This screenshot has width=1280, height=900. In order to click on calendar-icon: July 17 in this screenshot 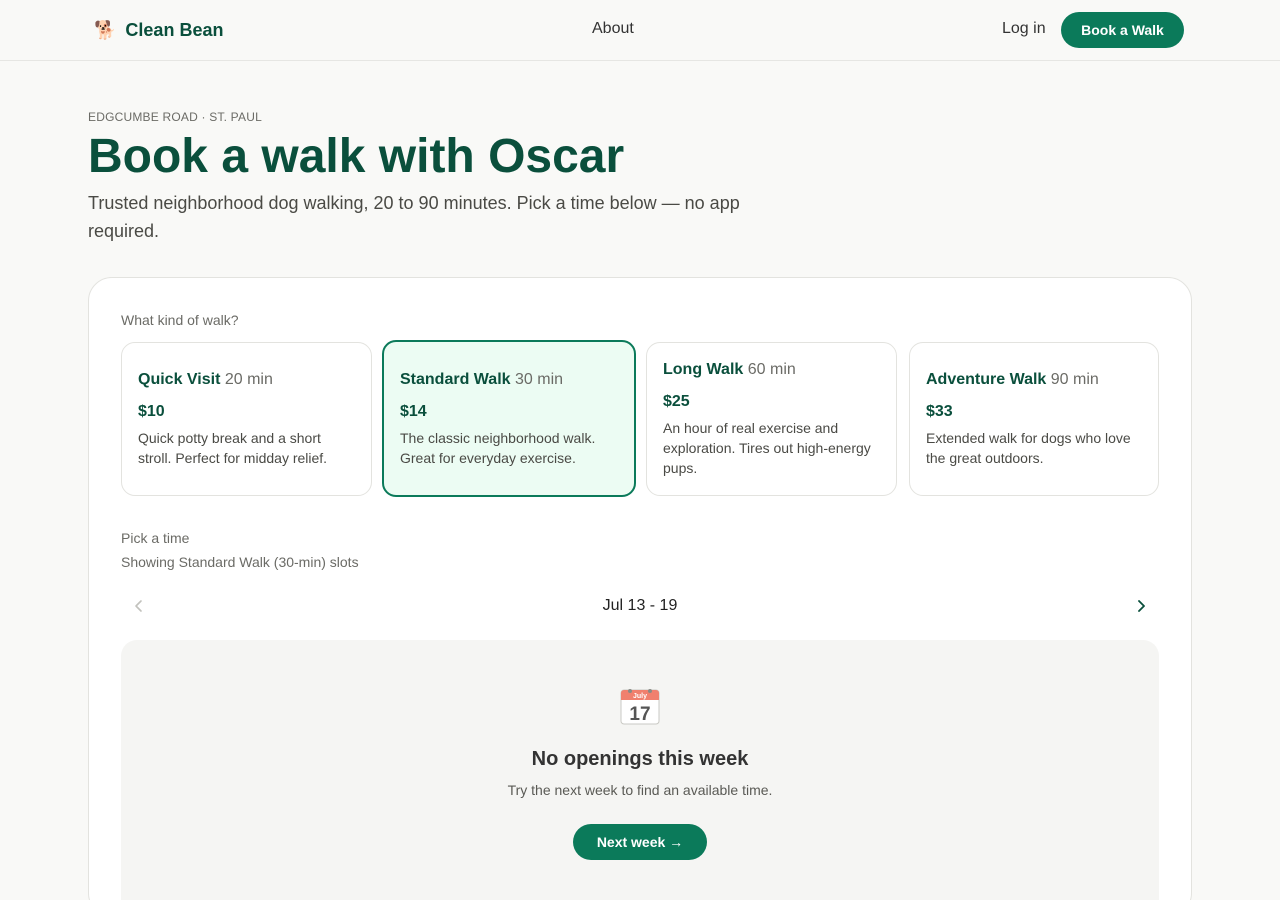, I will do `click(640, 707)`.